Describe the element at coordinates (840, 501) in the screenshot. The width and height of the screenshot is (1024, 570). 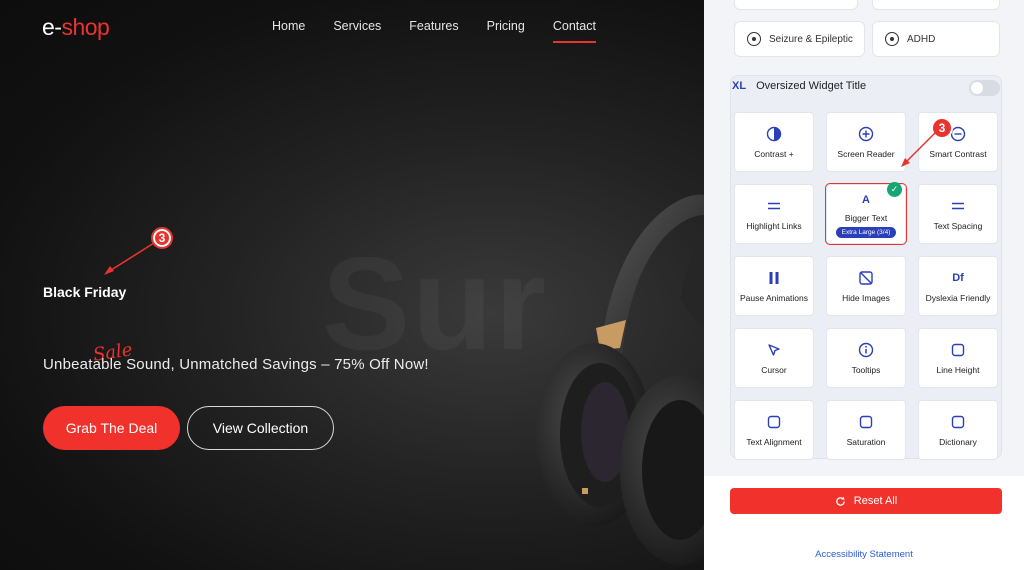
I see `reset-icon` at that location.